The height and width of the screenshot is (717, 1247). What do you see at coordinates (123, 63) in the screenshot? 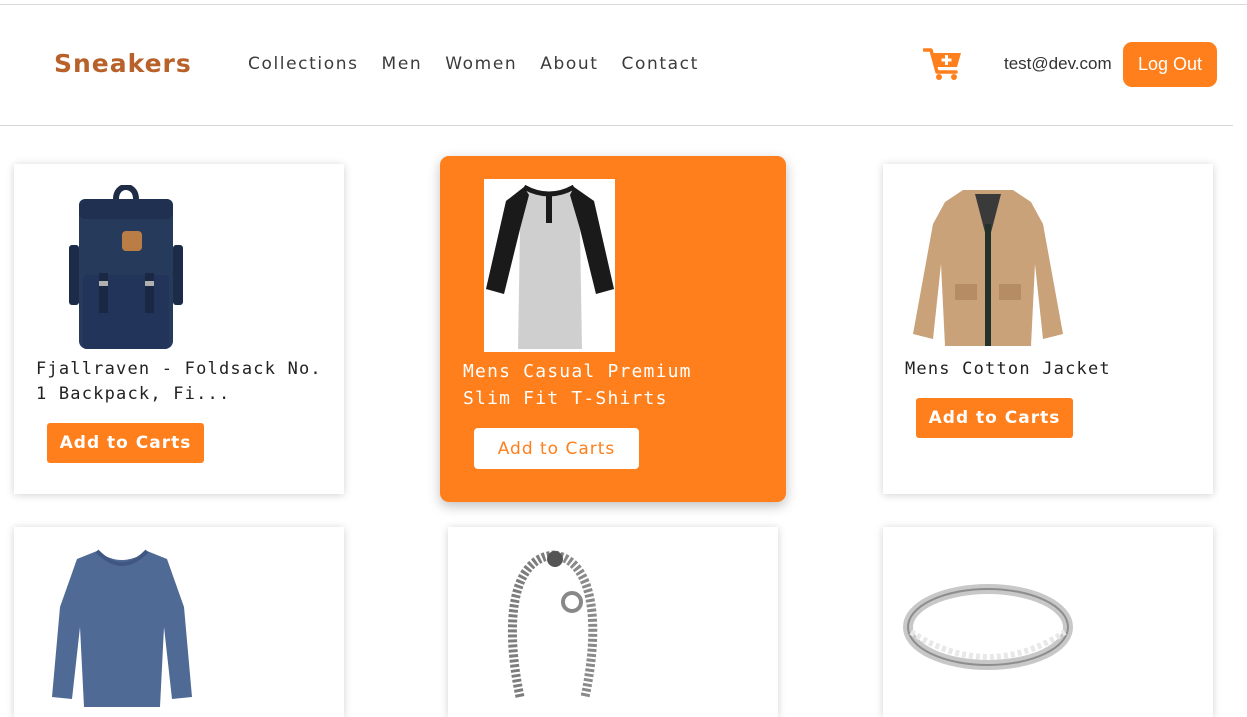
I see `brand-logo: Sneakers` at bounding box center [123, 63].